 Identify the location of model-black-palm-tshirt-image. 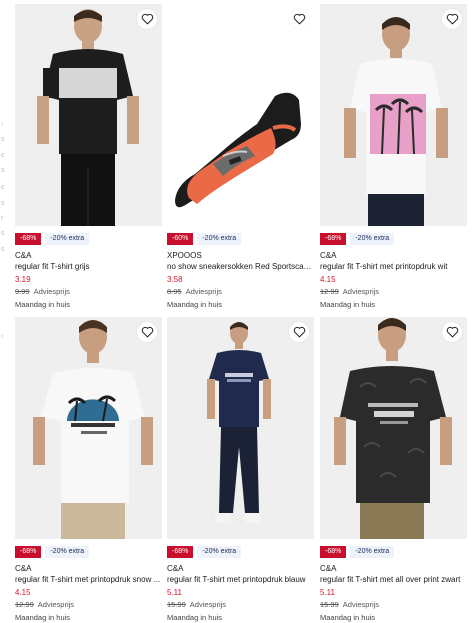
(393, 428).